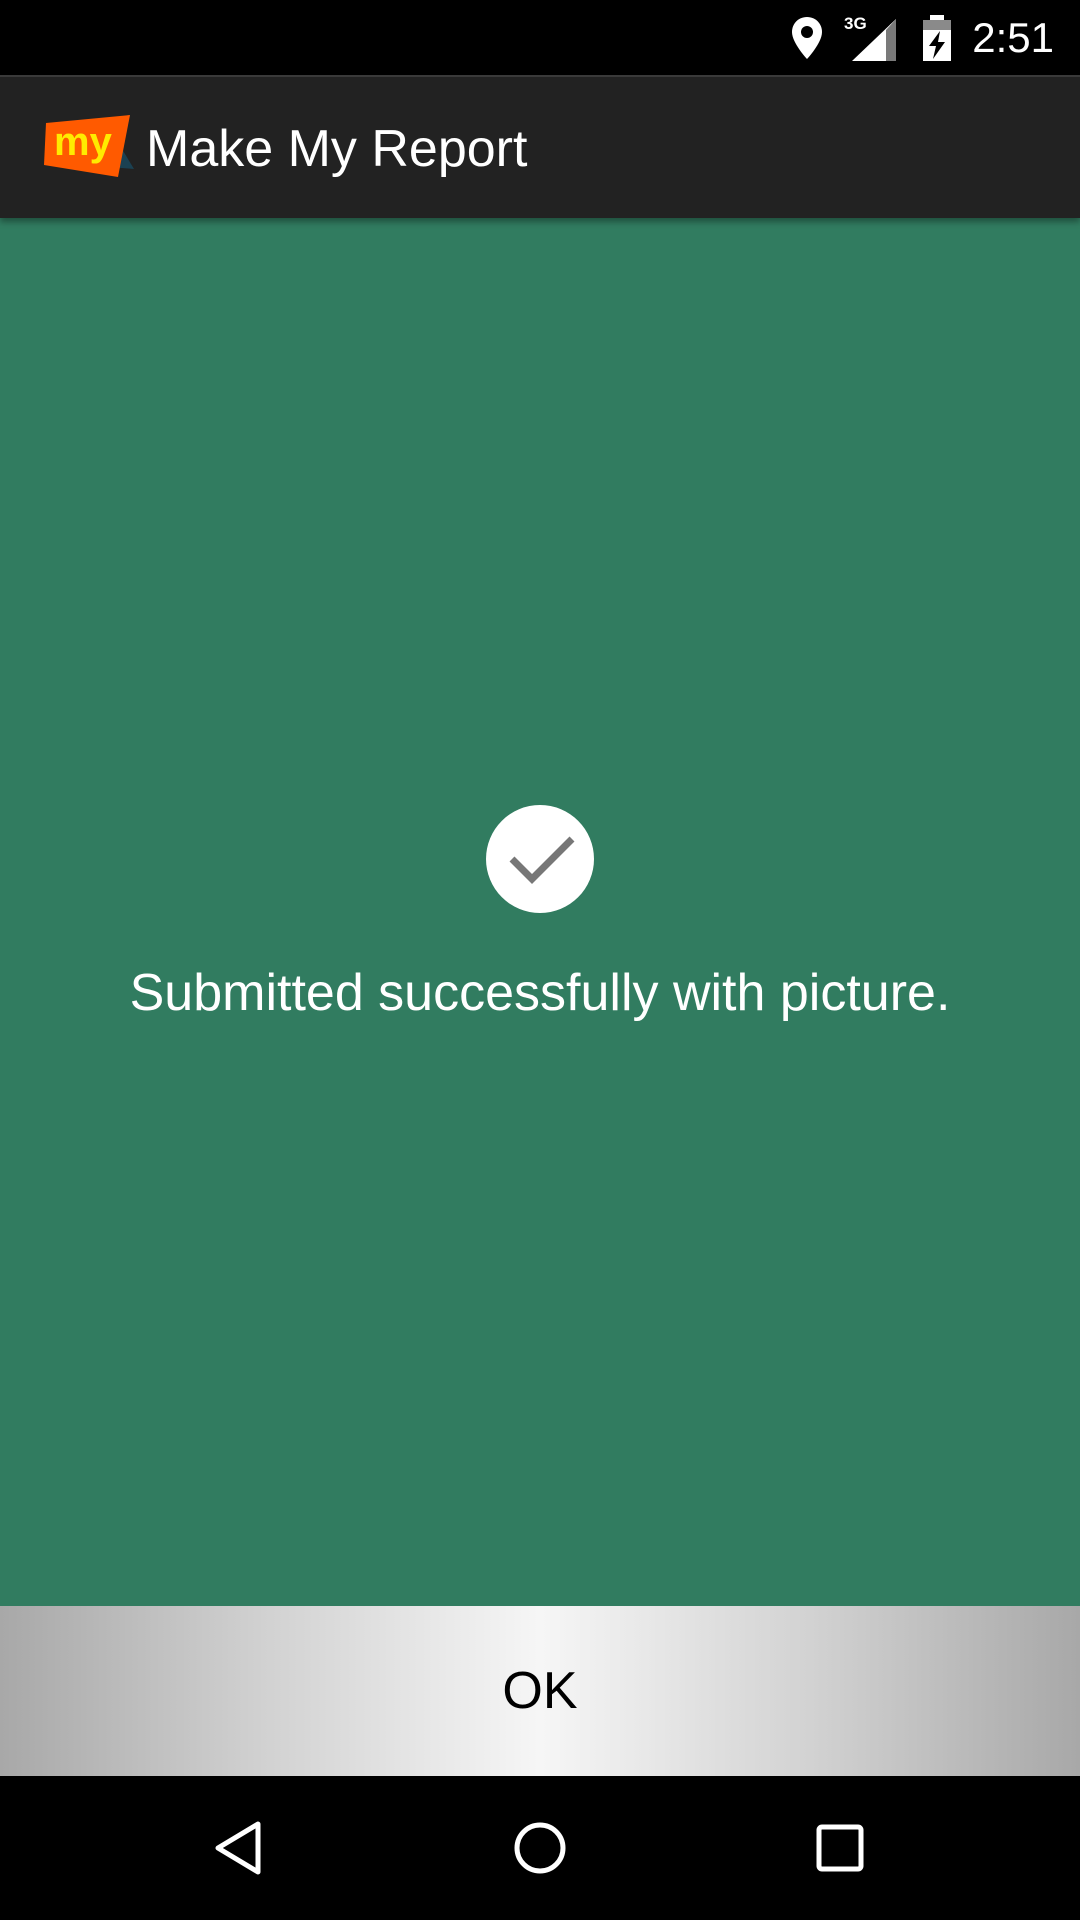 The height and width of the screenshot is (1920, 1080). What do you see at coordinates (937, 37) in the screenshot?
I see `battery-charging-icon` at bounding box center [937, 37].